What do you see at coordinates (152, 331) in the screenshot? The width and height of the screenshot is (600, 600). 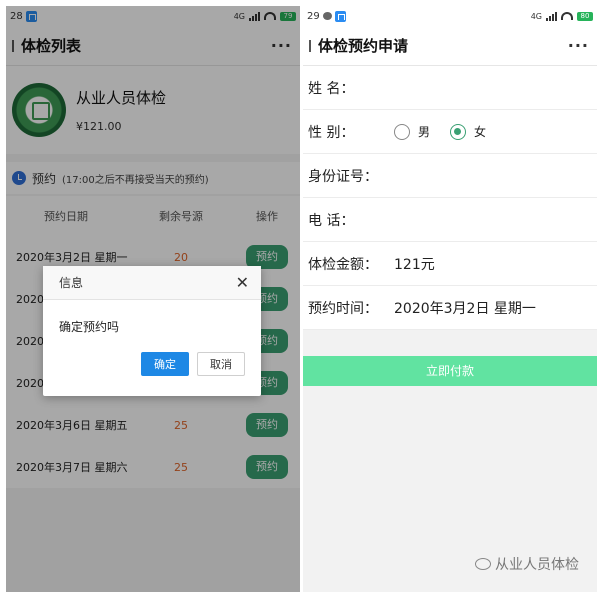 I see `confirm-dialog: 信息 ✕ 确定预约吗 确定 取消` at bounding box center [152, 331].